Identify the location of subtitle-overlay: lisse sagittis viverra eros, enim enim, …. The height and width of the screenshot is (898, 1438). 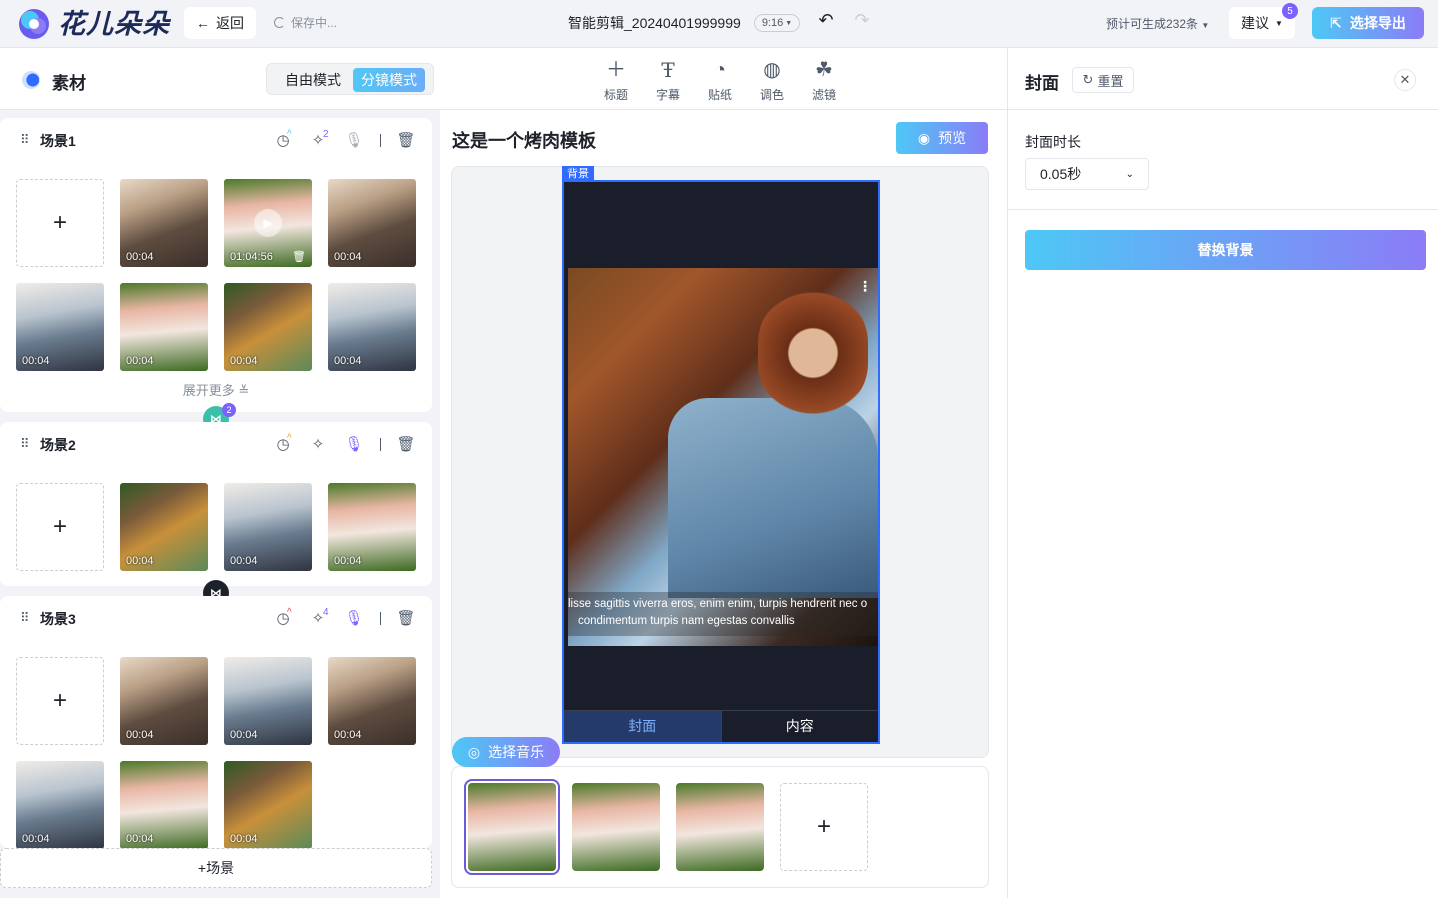
(723, 614).